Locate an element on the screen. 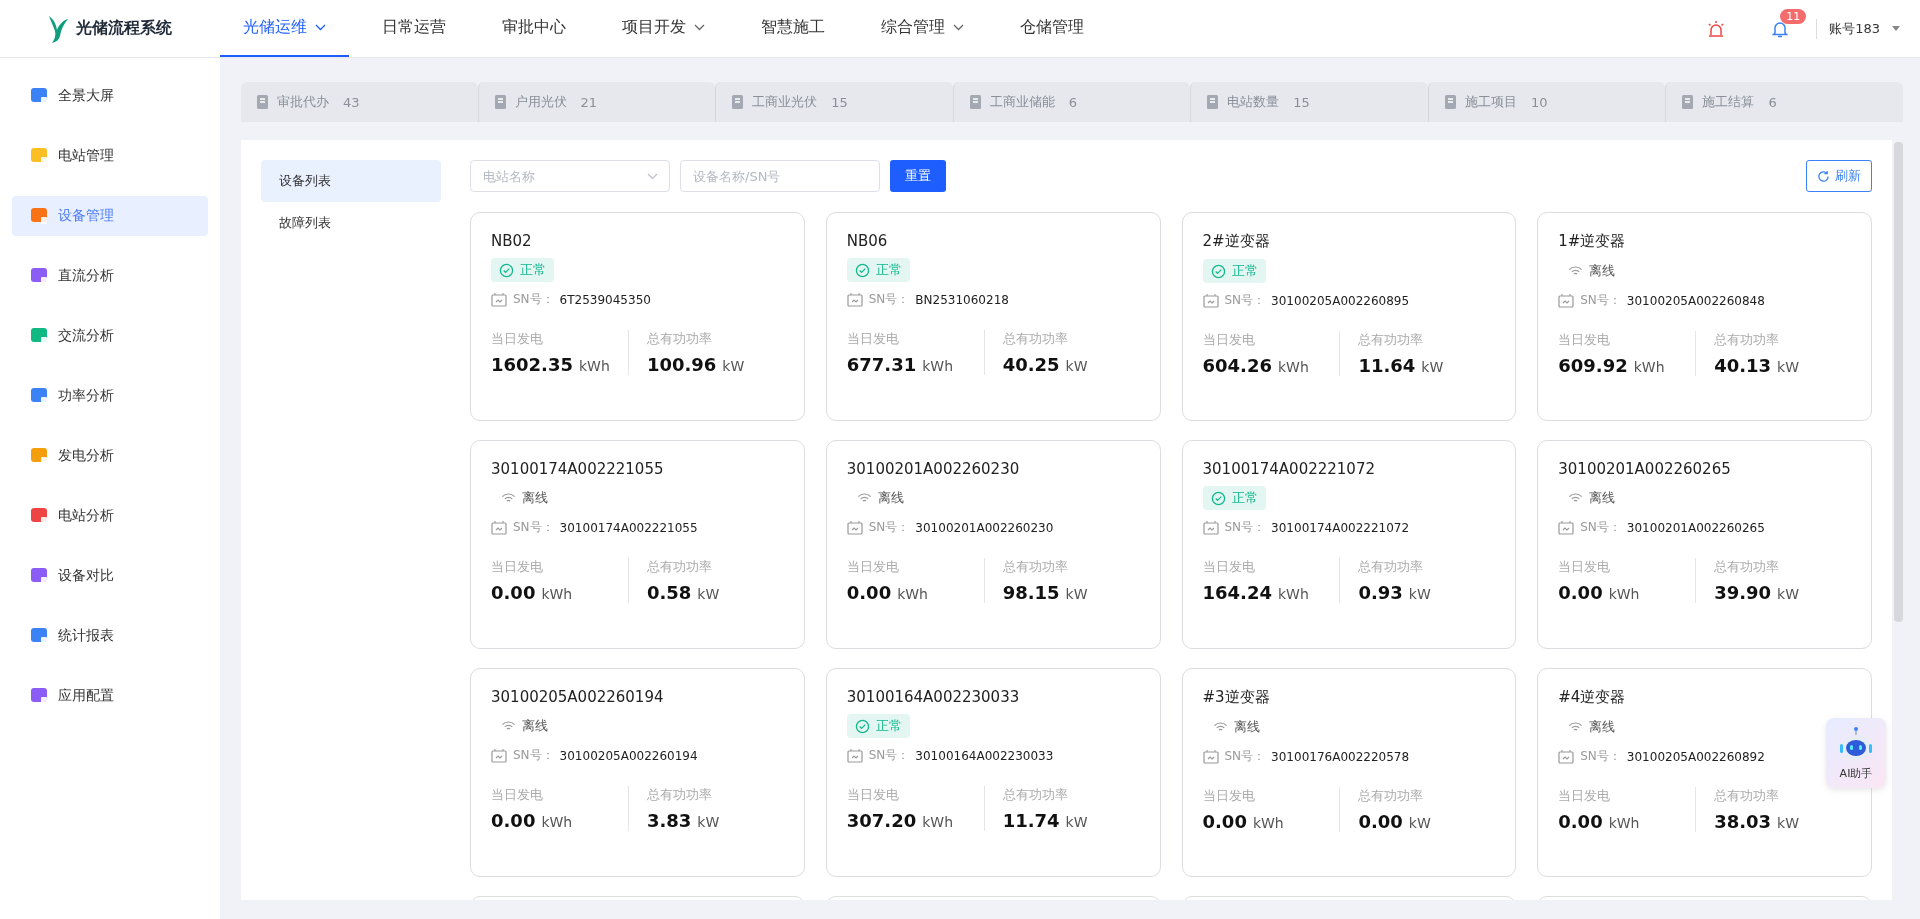 This screenshot has height=919, width=1920. reset-button: 重置 is located at coordinates (918, 176).